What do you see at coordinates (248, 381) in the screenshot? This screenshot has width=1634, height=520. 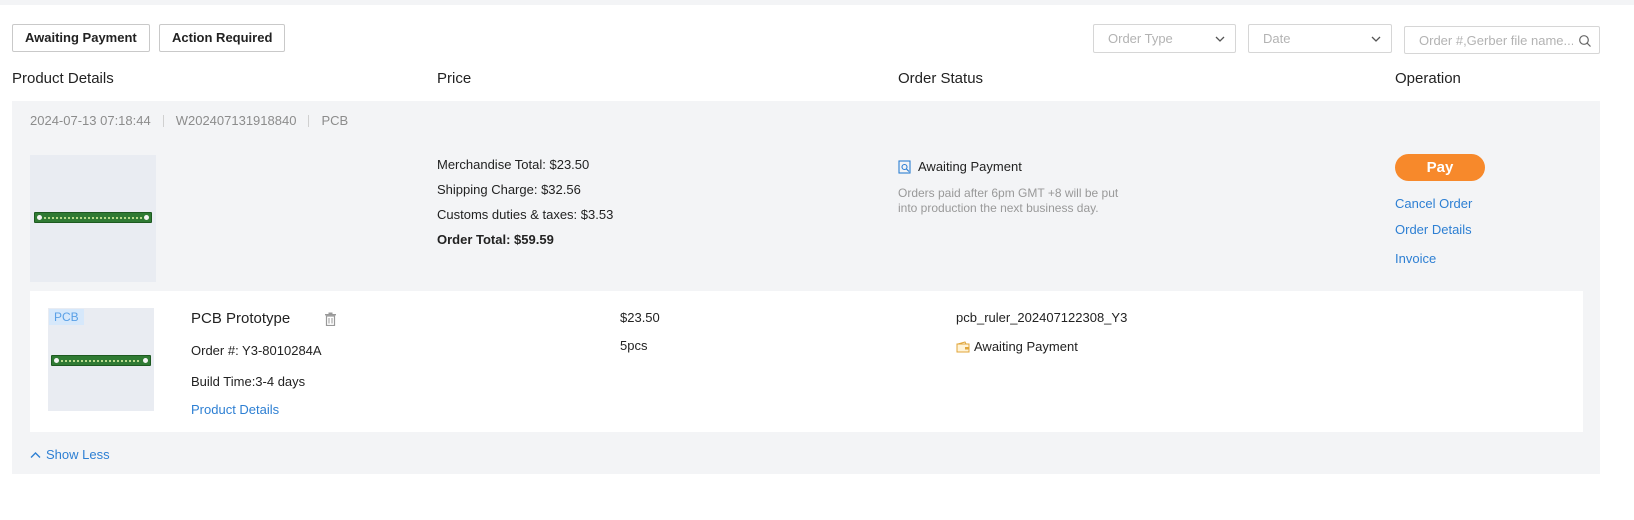 I see `item-build-time: Build Time:3-4 days` at bounding box center [248, 381].